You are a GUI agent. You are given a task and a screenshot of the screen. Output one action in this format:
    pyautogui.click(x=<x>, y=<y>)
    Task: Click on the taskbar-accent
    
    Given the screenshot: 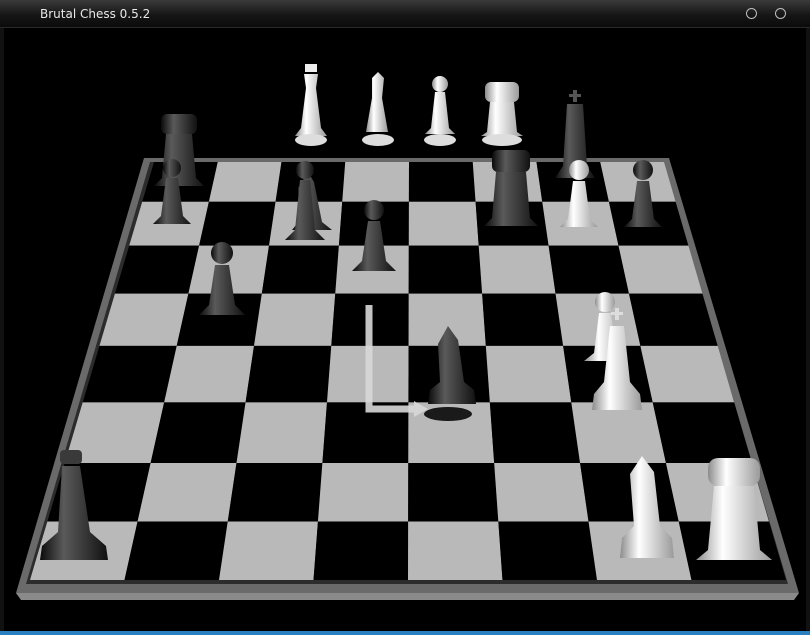 What is the action you would take?
    pyautogui.click(x=405, y=633)
    